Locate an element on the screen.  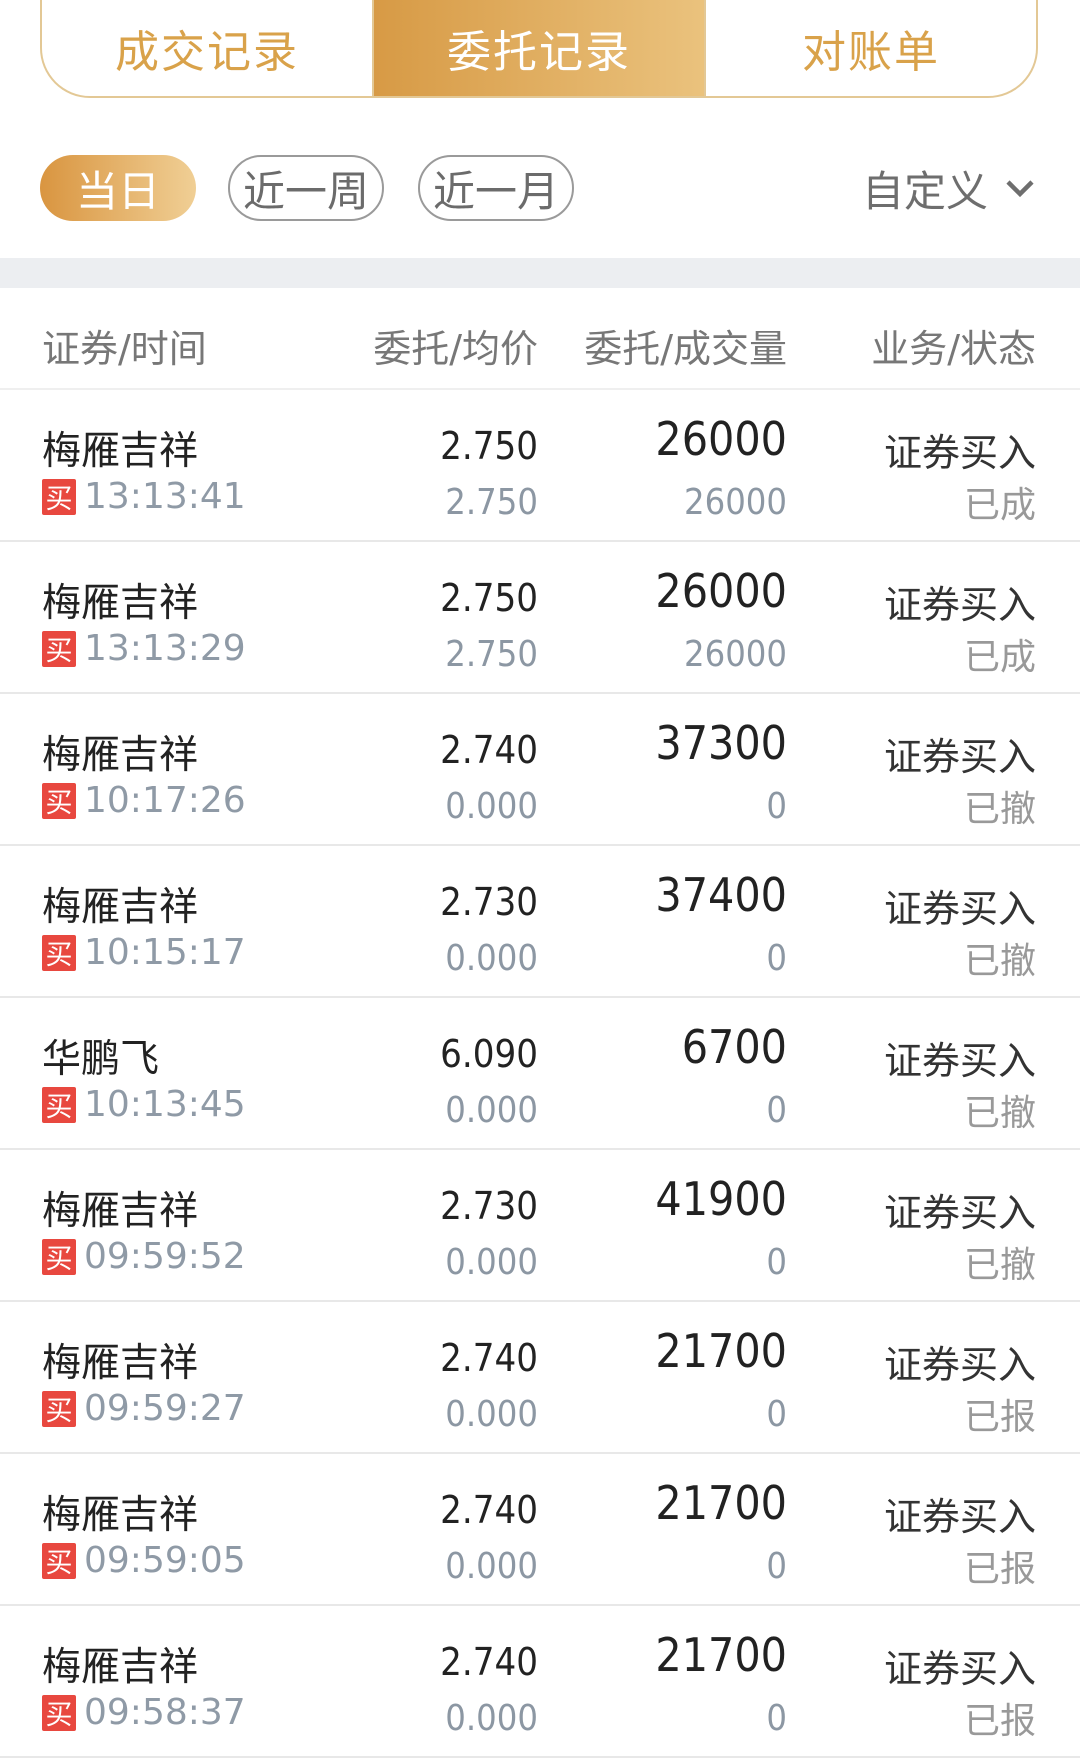
table-row: 华鹏飞 6.090 0.000 6700 0 证券买入 已撤 买 10:13:45 is located at coordinates (540, 1074).